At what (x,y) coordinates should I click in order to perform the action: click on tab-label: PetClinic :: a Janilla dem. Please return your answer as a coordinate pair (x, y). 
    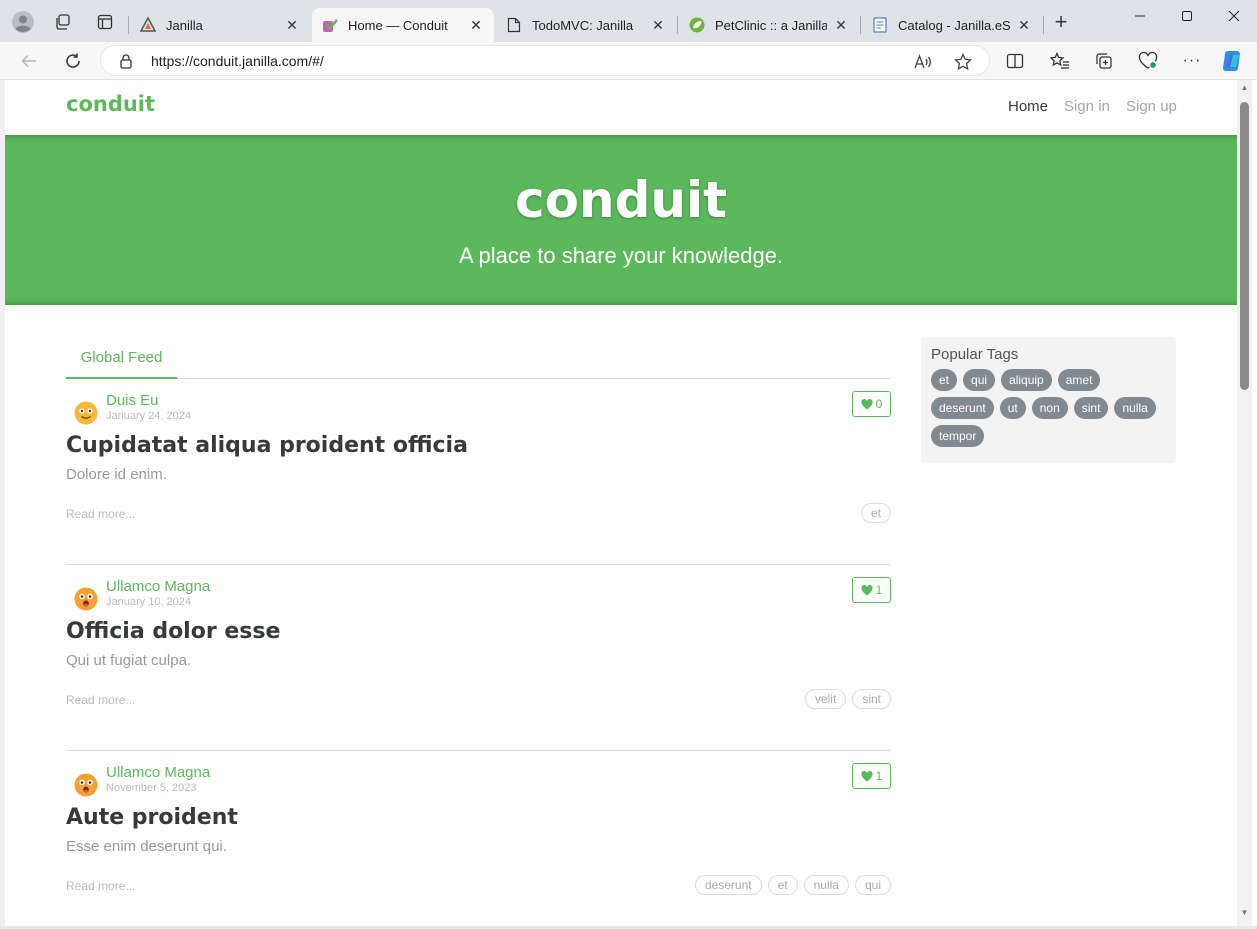
    Looking at the image, I should click on (771, 25).